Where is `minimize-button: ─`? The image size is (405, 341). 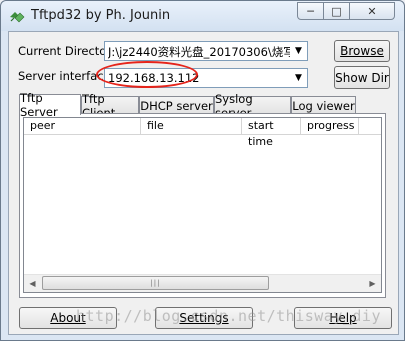
minimize-button: ─ is located at coordinates (310, 11).